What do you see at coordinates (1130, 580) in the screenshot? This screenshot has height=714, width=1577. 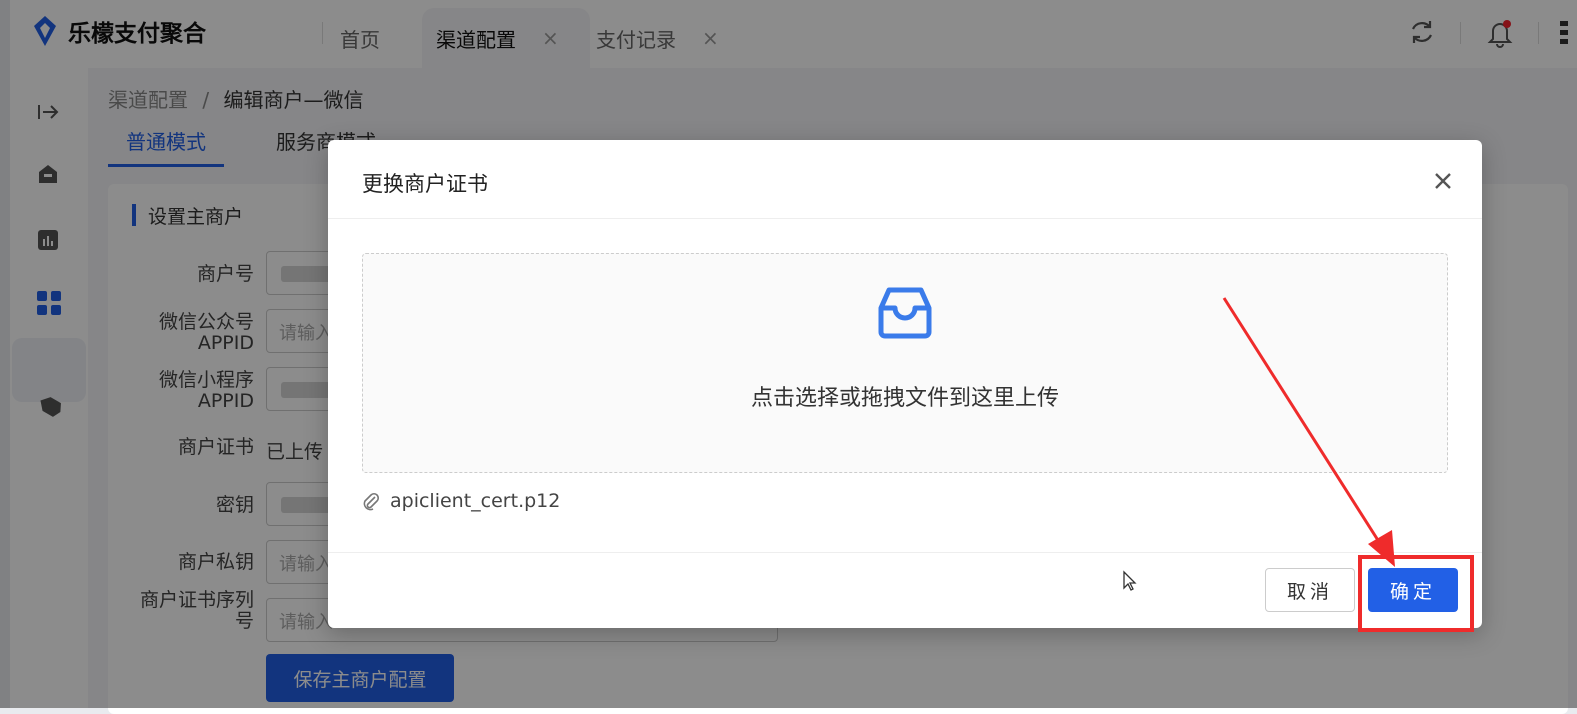 I see `cursor-icon` at bounding box center [1130, 580].